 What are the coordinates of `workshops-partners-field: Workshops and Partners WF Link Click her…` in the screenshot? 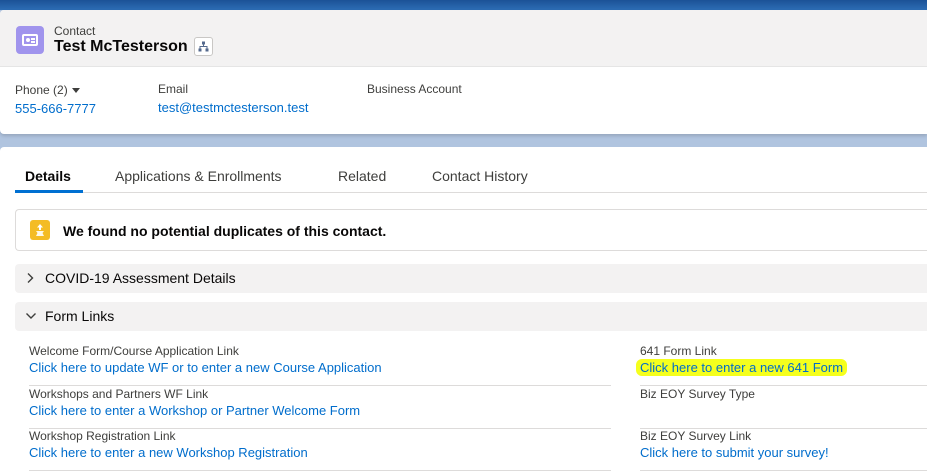 It's located at (320, 408).